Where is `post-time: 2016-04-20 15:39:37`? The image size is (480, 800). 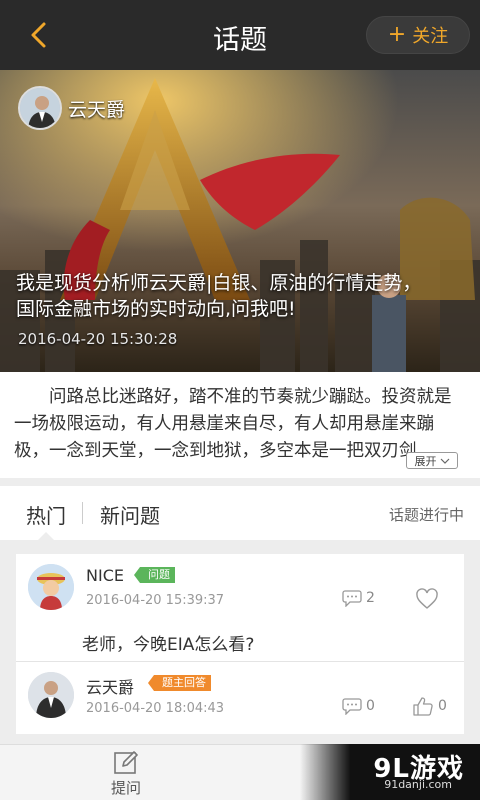 post-time: 2016-04-20 15:39:37 is located at coordinates (155, 600).